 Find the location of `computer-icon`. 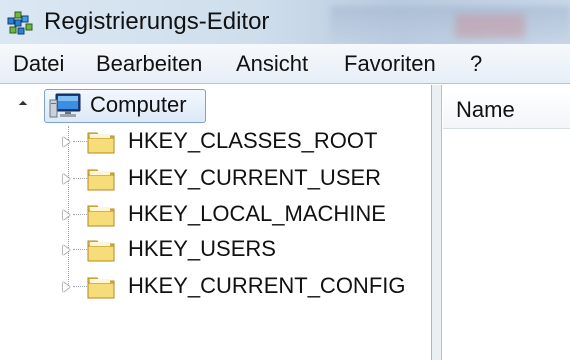

computer-icon is located at coordinates (65, 105).